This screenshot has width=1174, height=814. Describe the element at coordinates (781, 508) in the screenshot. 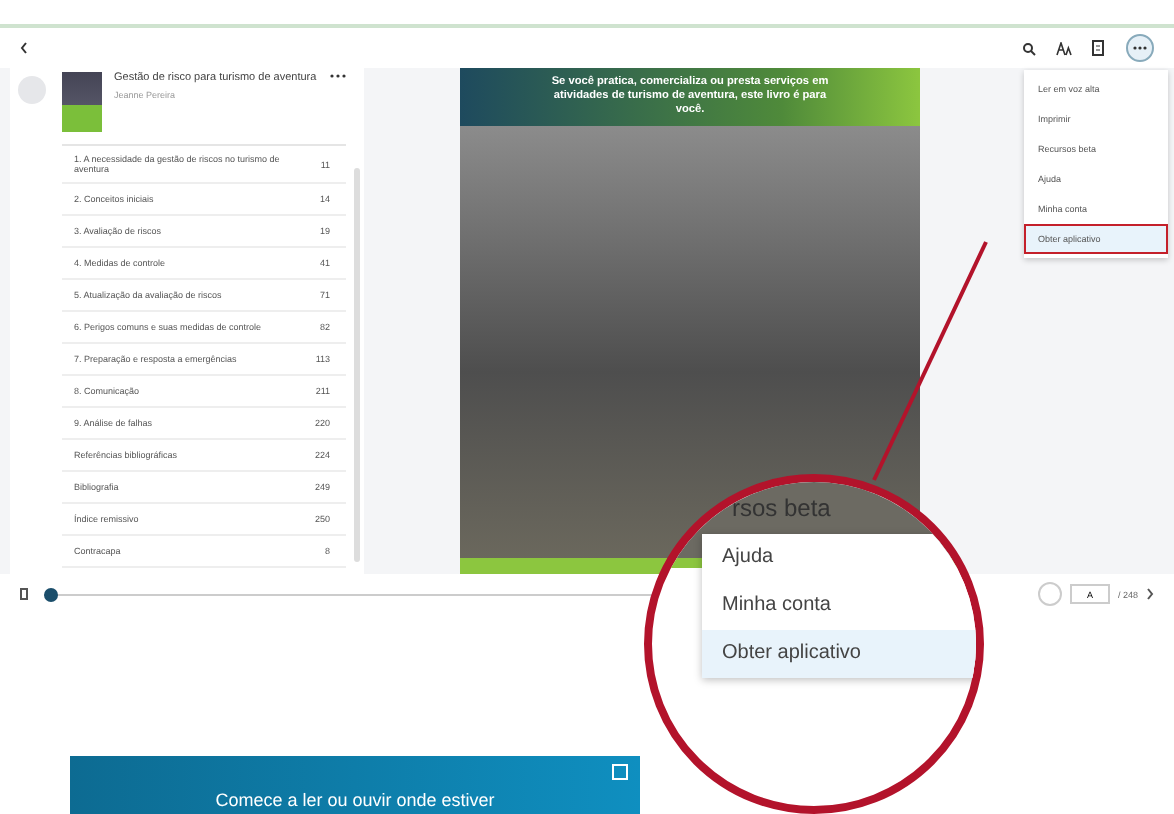

I see `menu-item-partial: rsos beta` at that location.